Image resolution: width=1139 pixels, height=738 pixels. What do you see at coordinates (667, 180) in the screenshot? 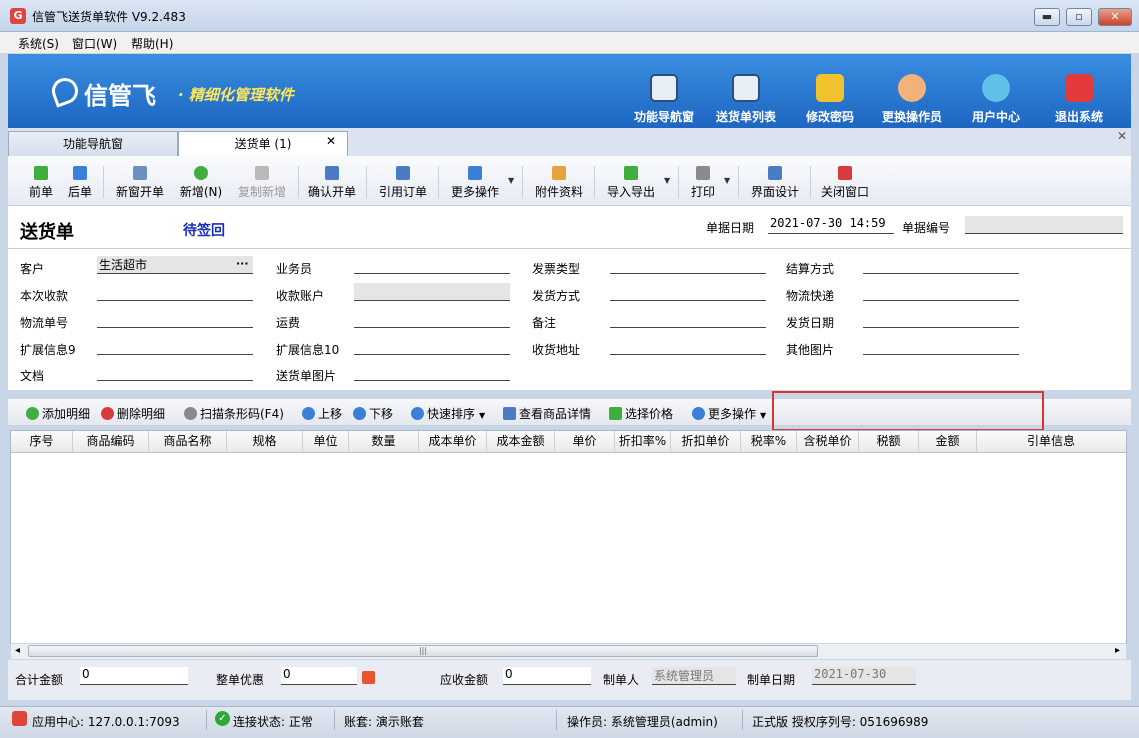
I see `import-export-dropdown-icon: ▼` at bounding box center [667, 180].